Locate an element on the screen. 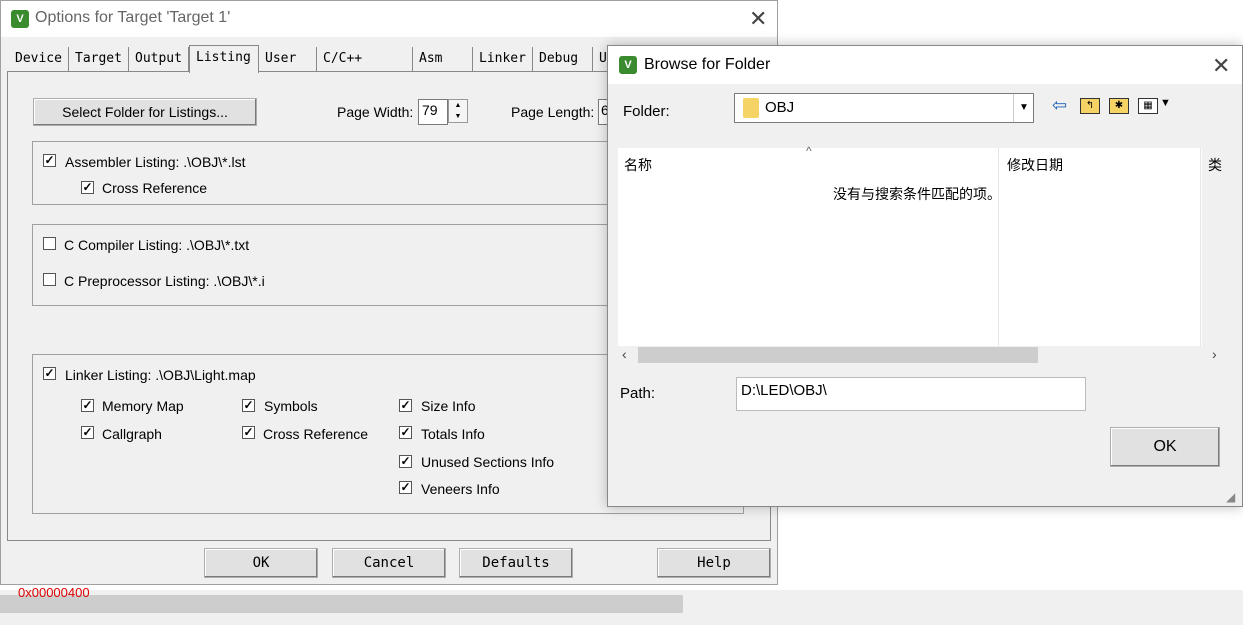 The width and height of the screenshot is (1243, 625). resize-grip-icon: ◢ is located at coordinates (1230, 497).